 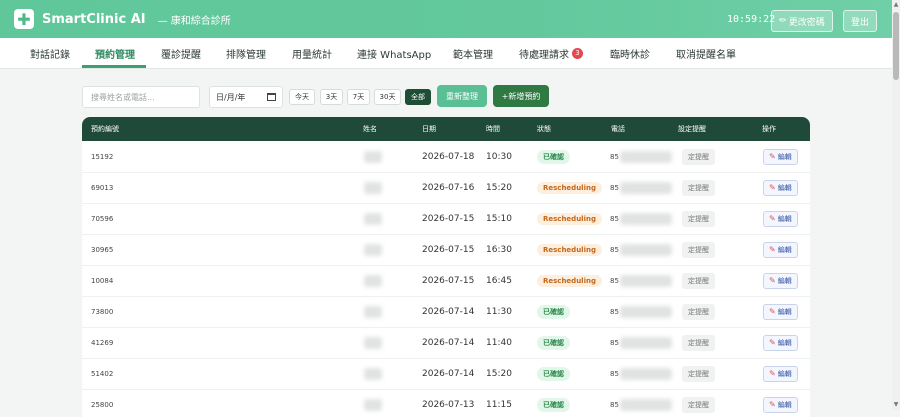 What do you see at coordinates (418, 97) in the screenshot?
I see `filter-all-button: 全部` at bounding box center [418, 97].